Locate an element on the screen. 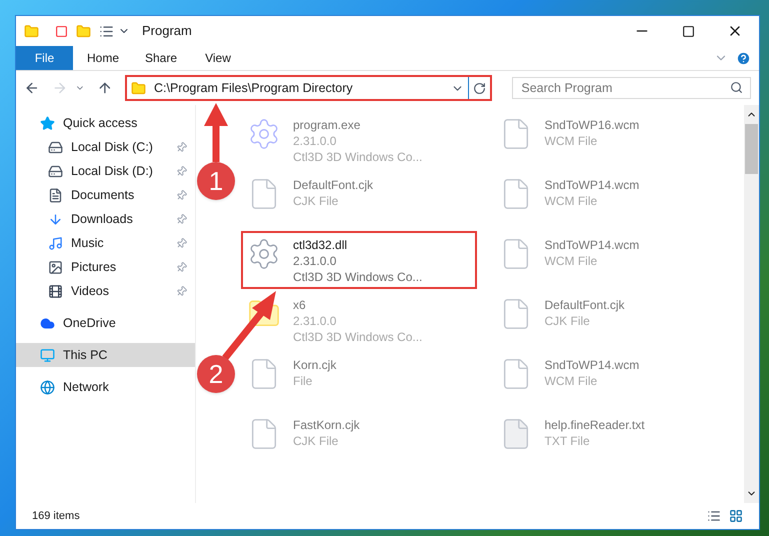 The height and width of the screenshot is (536, 769). file-name: Korn.cjk is located at coordinates (314, 365).